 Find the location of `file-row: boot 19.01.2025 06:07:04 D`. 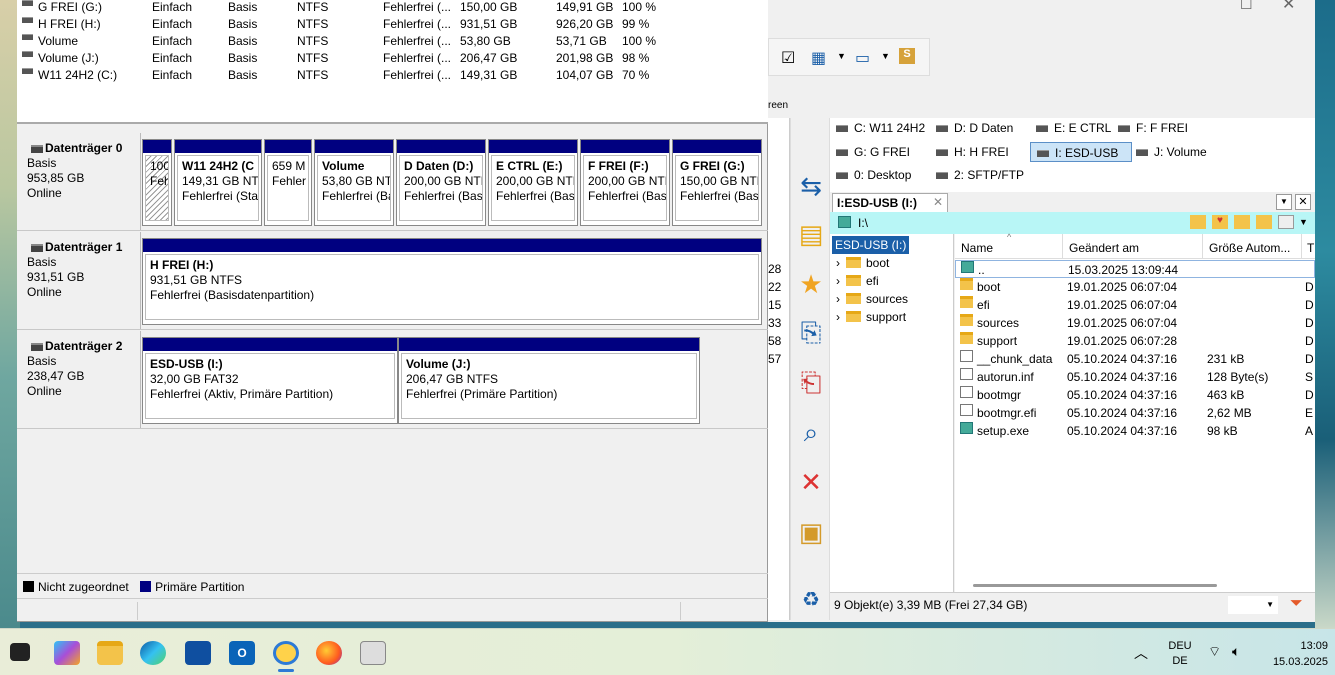

file-row: boot 19.01.2025 06:07:04 D is located at coordinates (1135, 287).